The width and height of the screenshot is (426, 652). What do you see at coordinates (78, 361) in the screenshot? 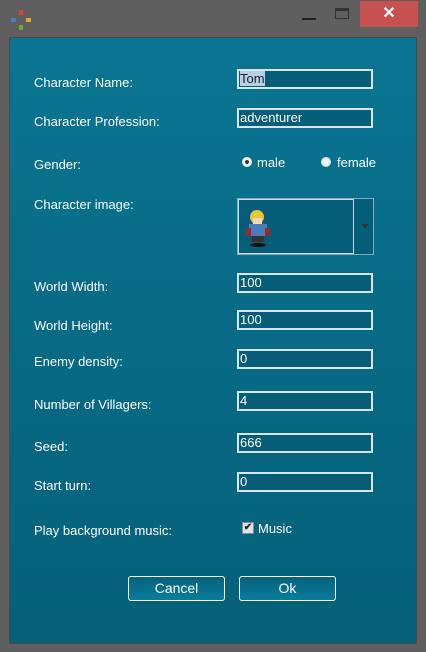
I see `enemy-label: Enemy density:` at bounding box center [78, 361].